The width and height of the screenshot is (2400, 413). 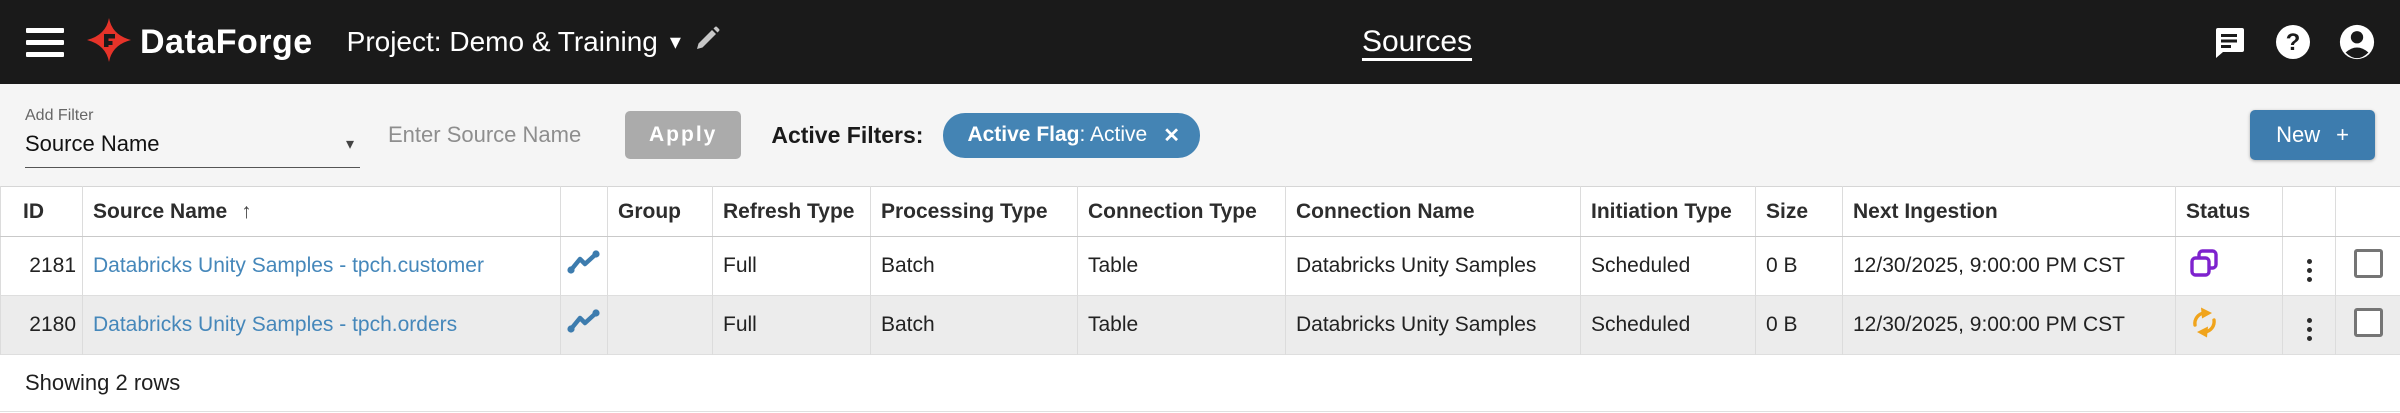 I want to click on active-flag-filter-chip: Active Flag: Active ✕, so click(x=1071, y=135).